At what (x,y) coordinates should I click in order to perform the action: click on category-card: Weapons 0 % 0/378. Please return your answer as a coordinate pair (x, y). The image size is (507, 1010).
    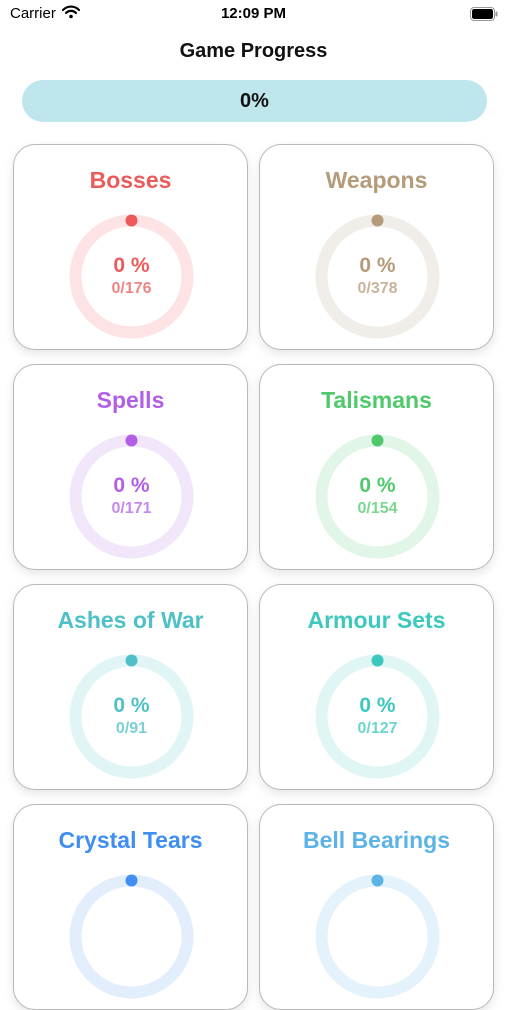
    Looking at the image, I should click on (376, 247).